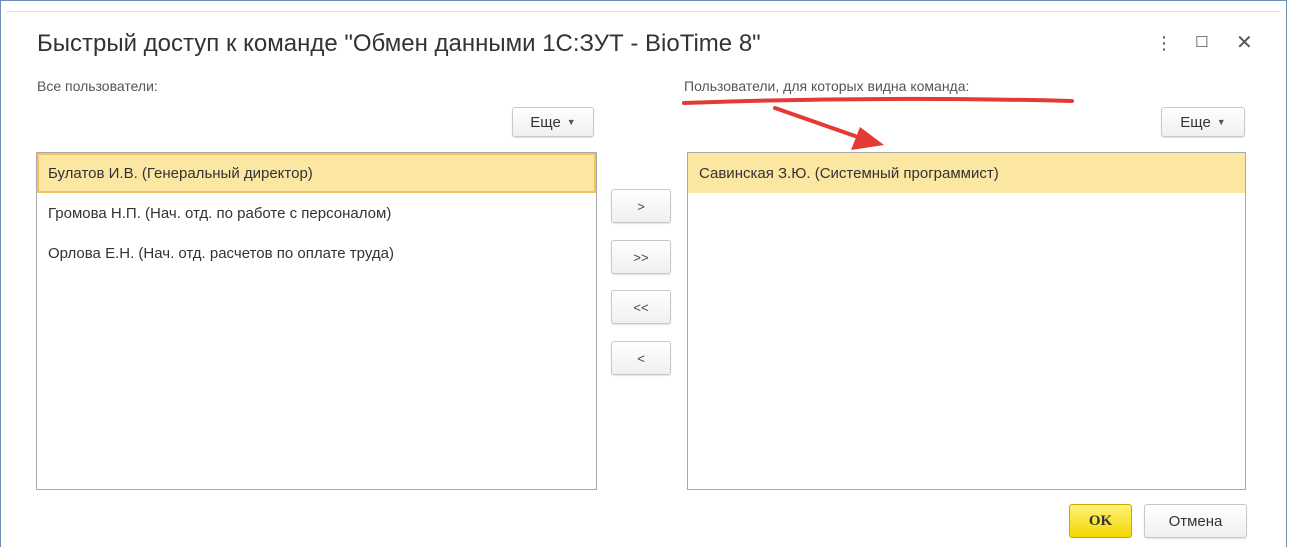  Describe the element at coordinates (180, 173) in the screenshot. I see `list-item-label: Булатов И.В. (Генеральный директор)` at that location.